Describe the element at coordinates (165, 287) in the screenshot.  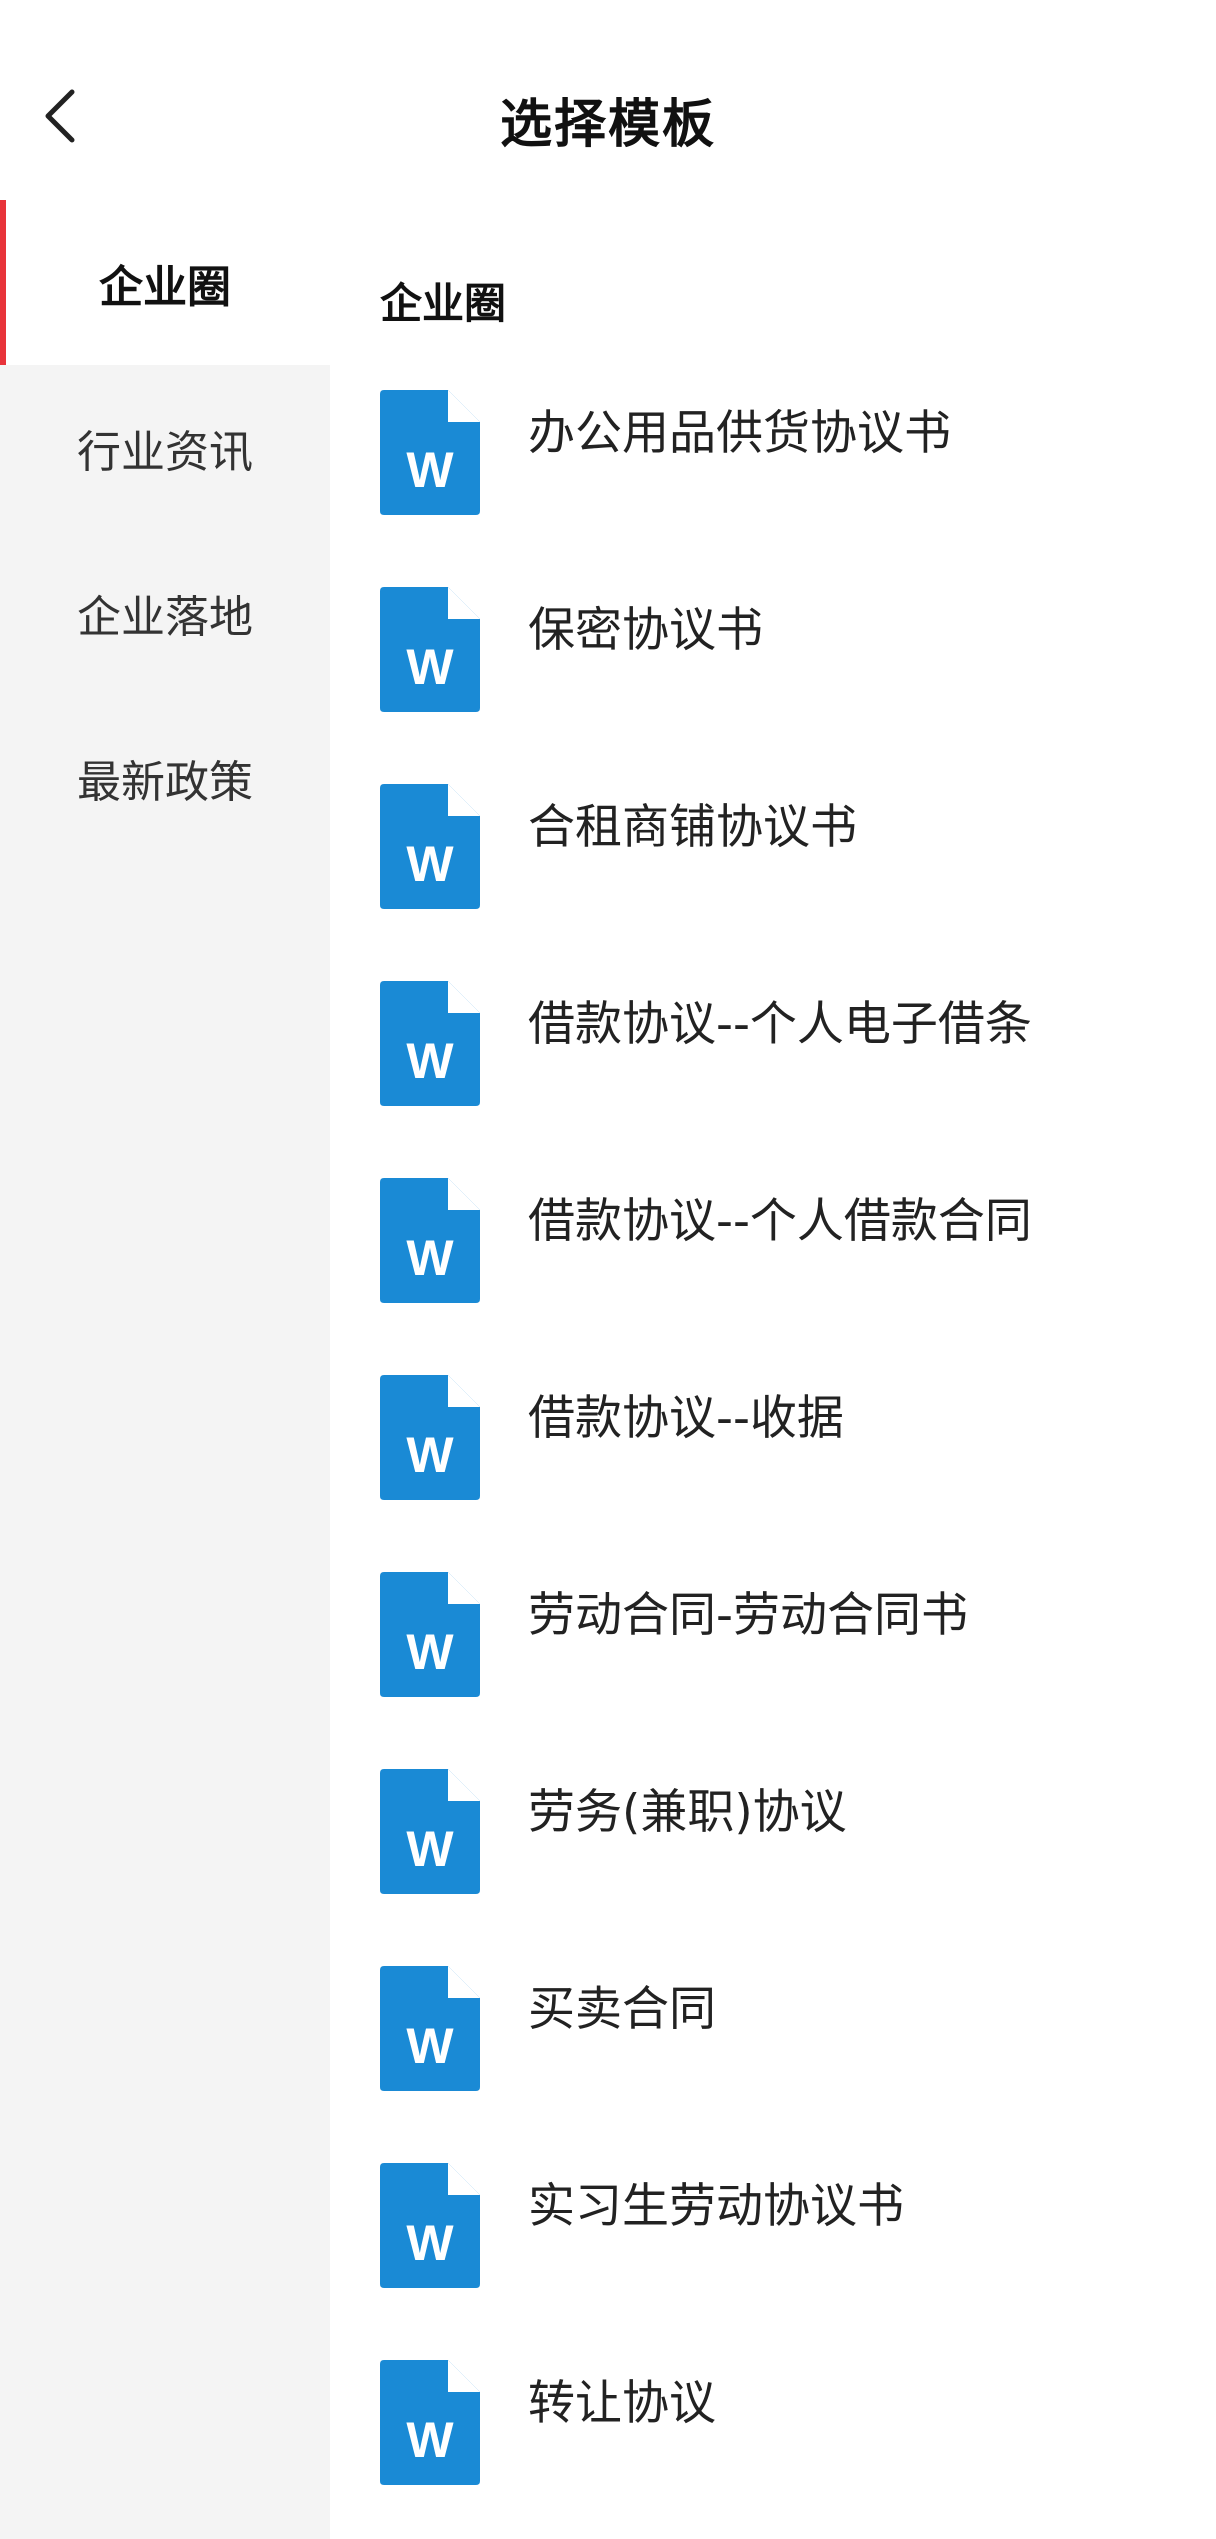
I see `sidebar-item-label: 企业圈` at that location.